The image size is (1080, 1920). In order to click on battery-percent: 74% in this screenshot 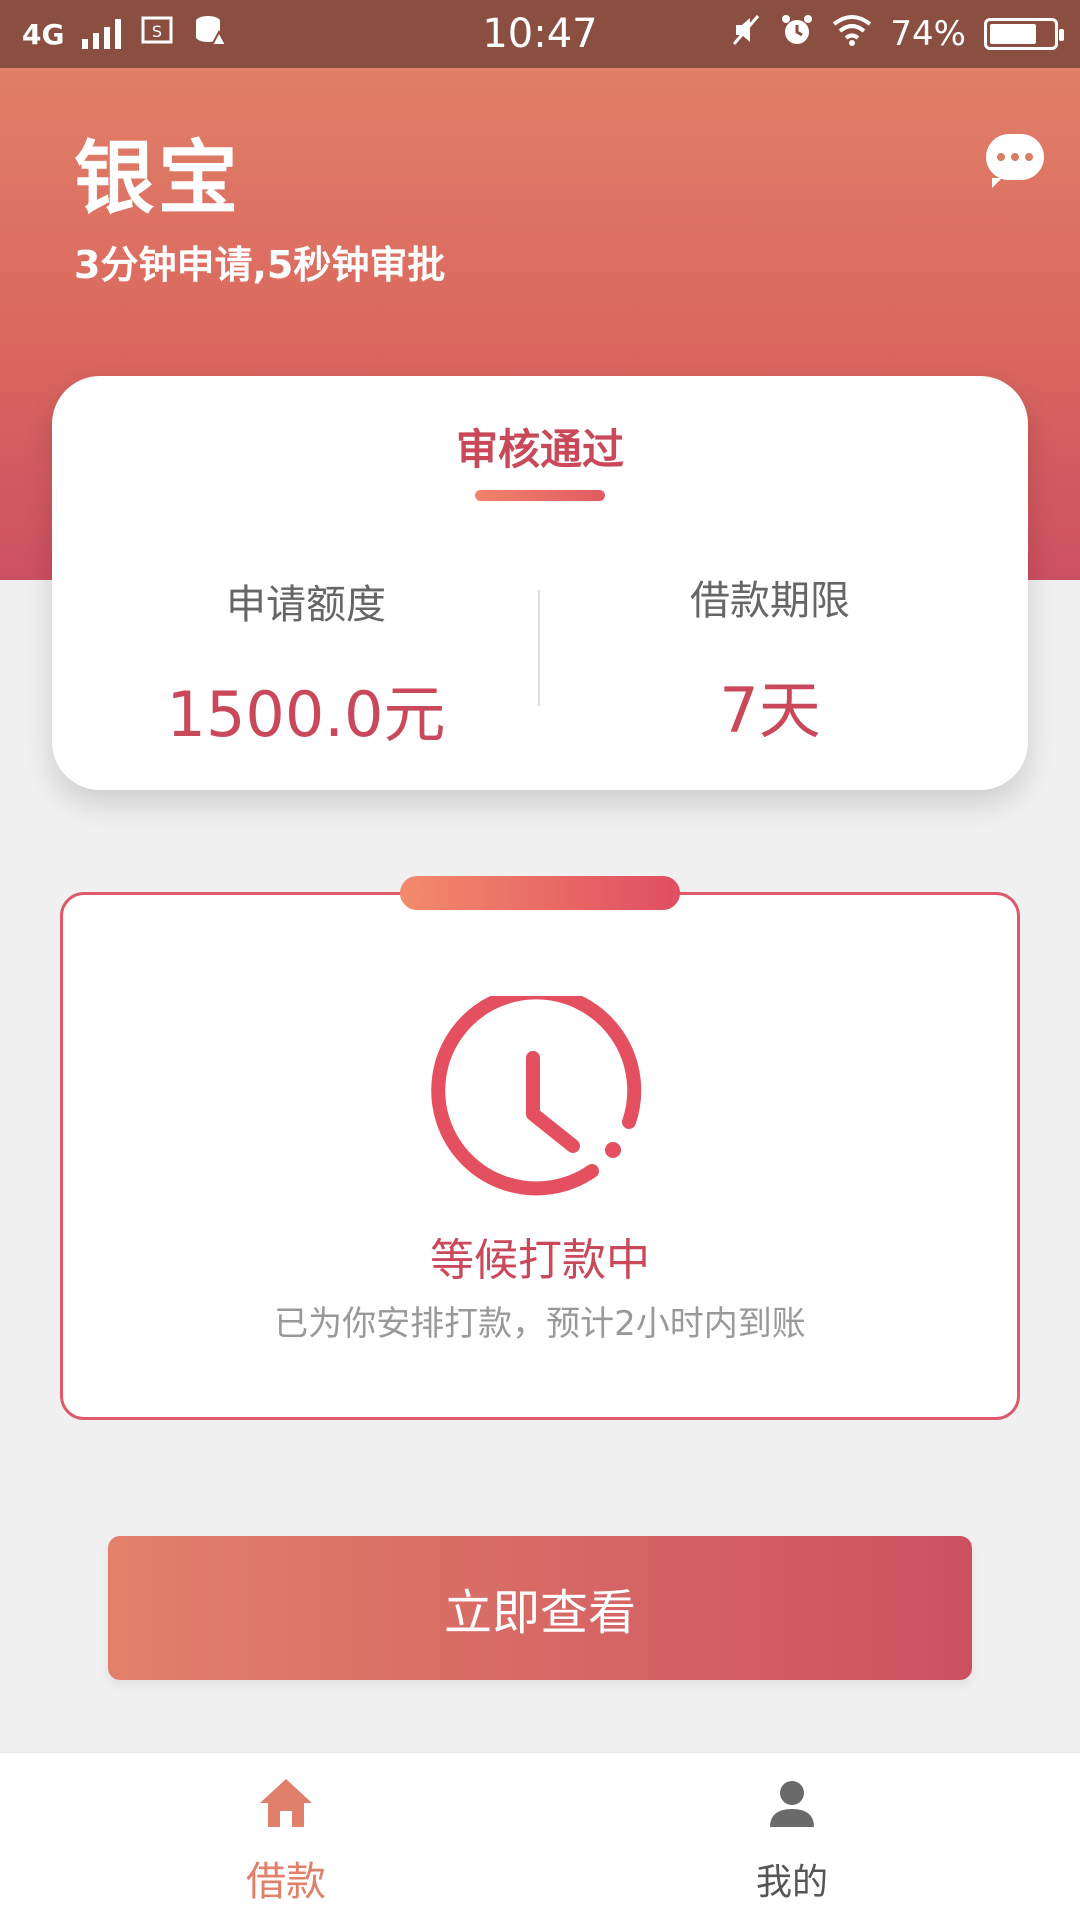, I will do `click(928, 34)`.